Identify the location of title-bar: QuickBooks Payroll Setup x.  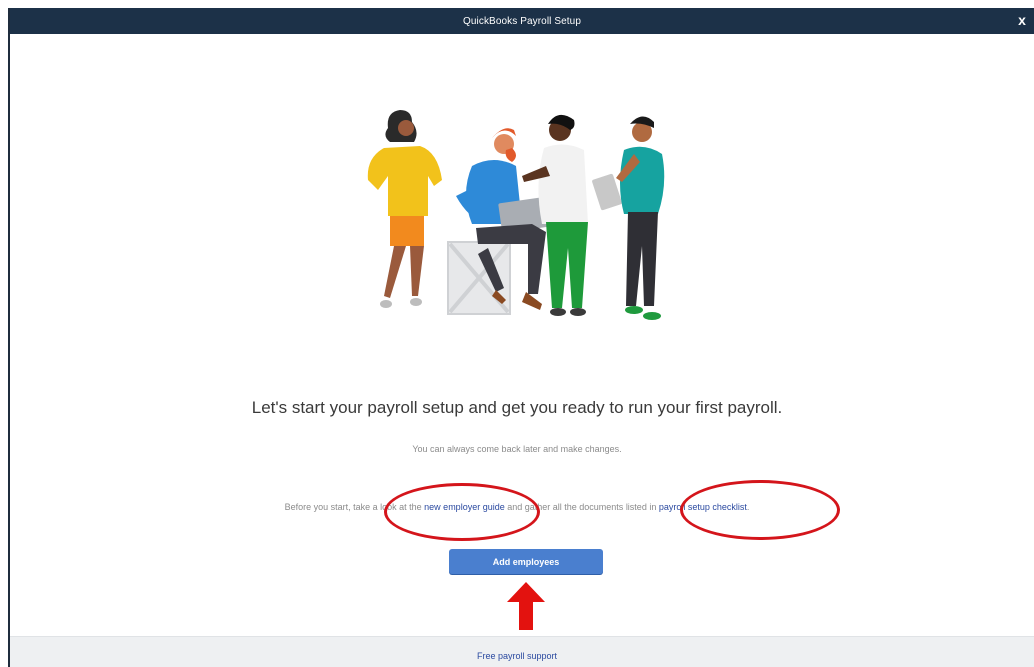
(522, 21).